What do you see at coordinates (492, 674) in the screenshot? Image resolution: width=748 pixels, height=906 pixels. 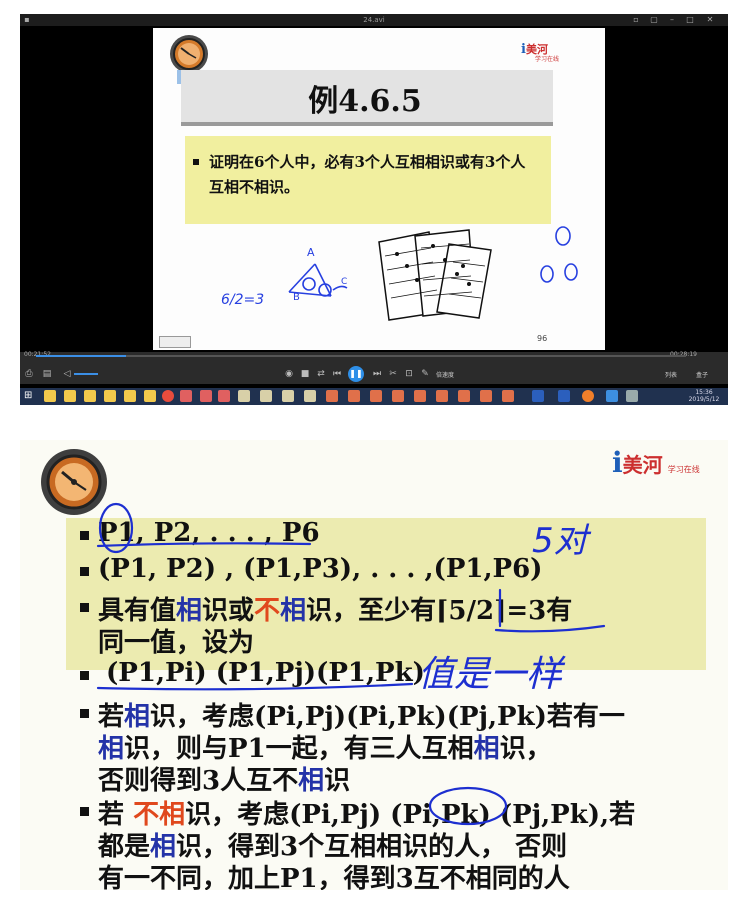 I see `hw-same-value: 值是一样` at bounding box center [492, 674].